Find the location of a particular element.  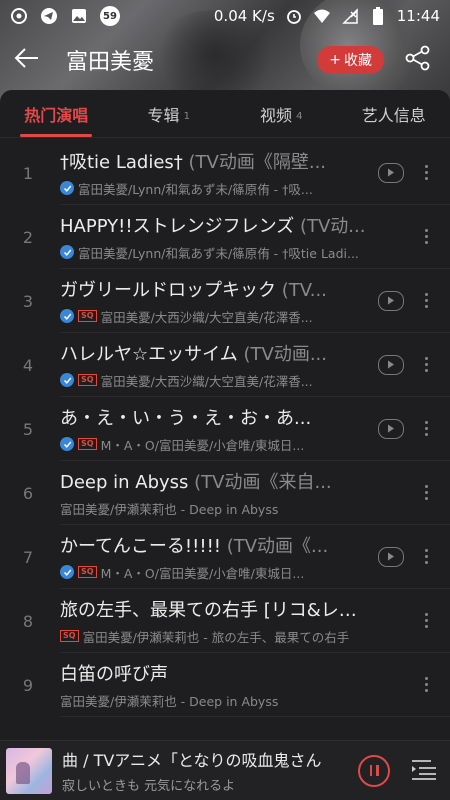

back-button is located at coordinates (34, 60).